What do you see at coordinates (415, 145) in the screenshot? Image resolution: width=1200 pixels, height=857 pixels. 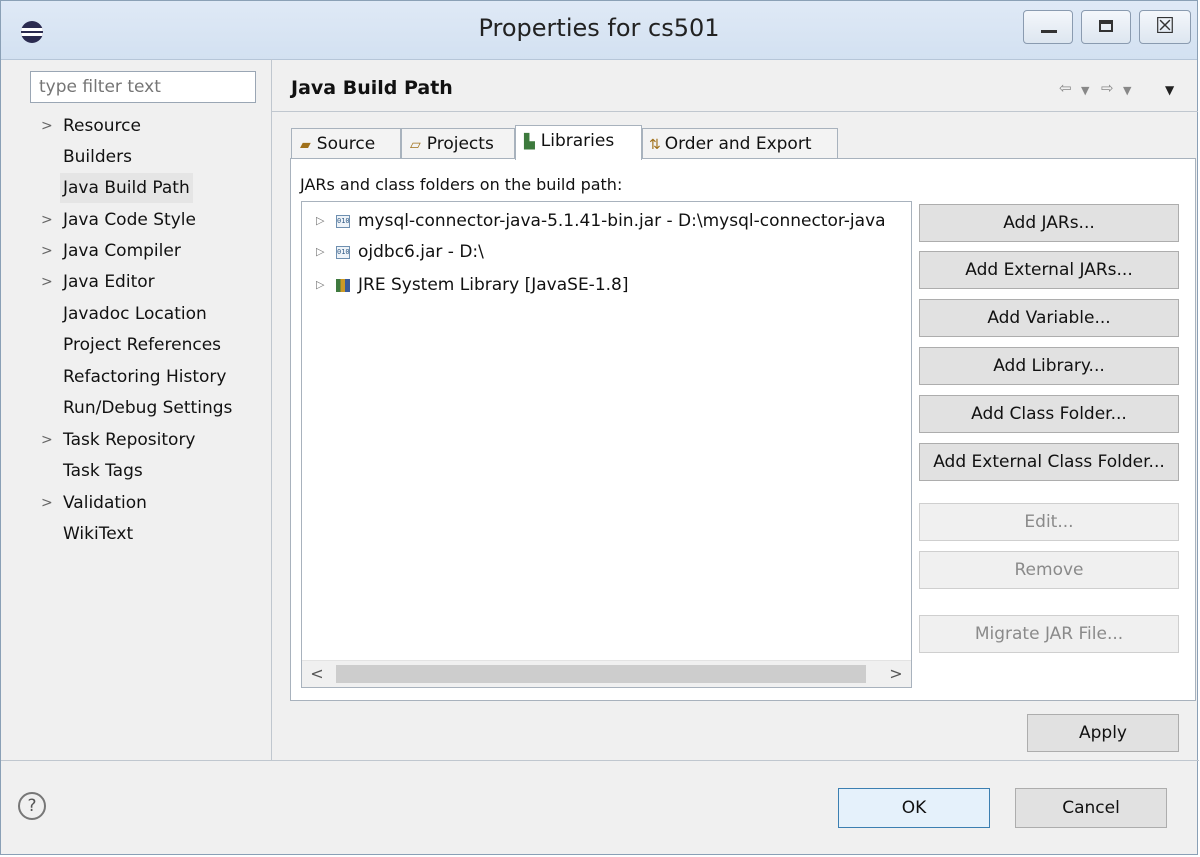 I see `projects-folder-icon: ▱` at bounding box center [415, 145].